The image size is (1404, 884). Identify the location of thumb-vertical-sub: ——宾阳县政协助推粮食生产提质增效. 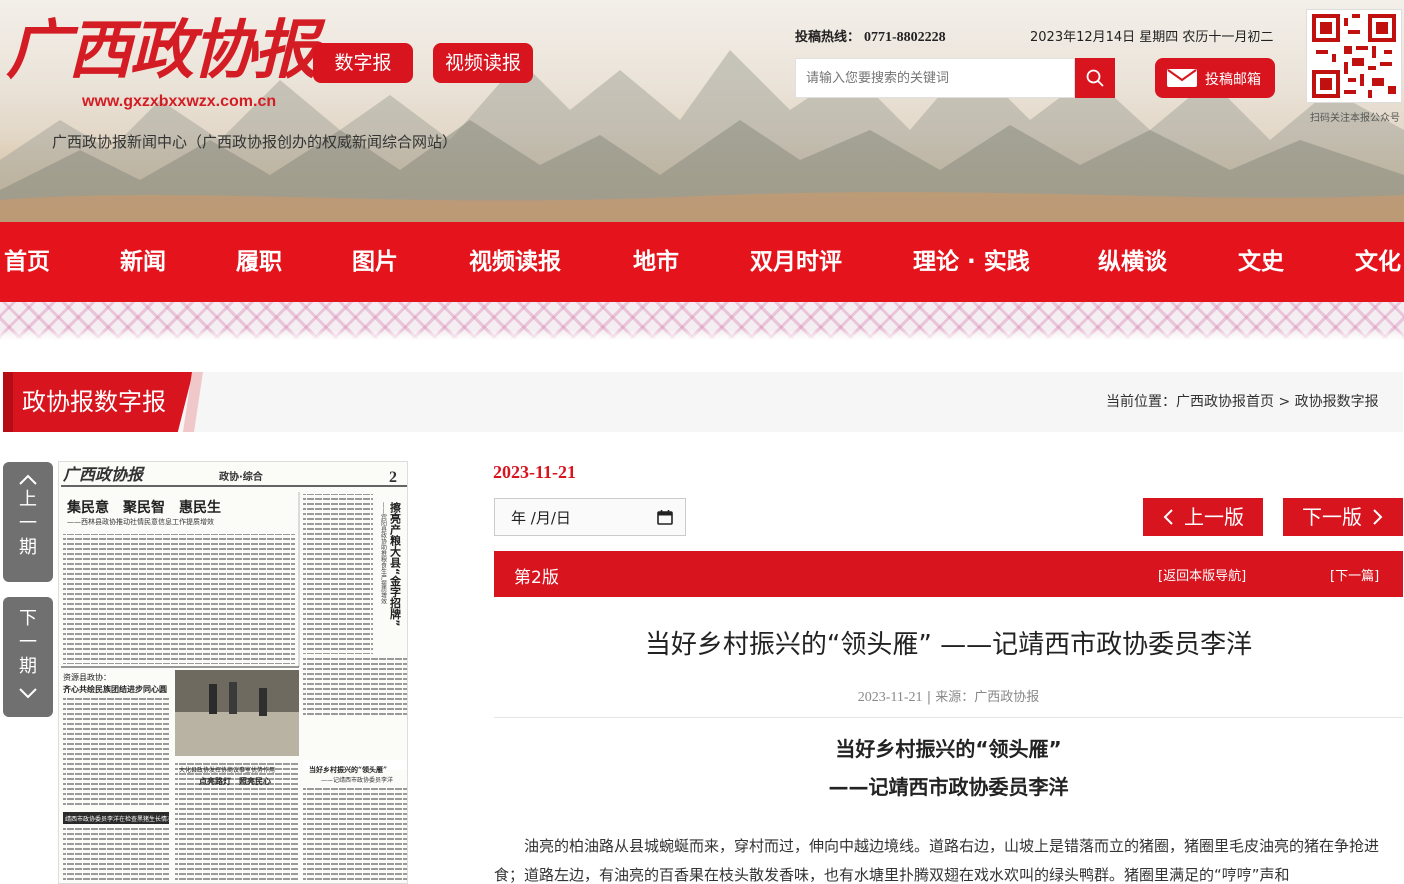
(383, 553).